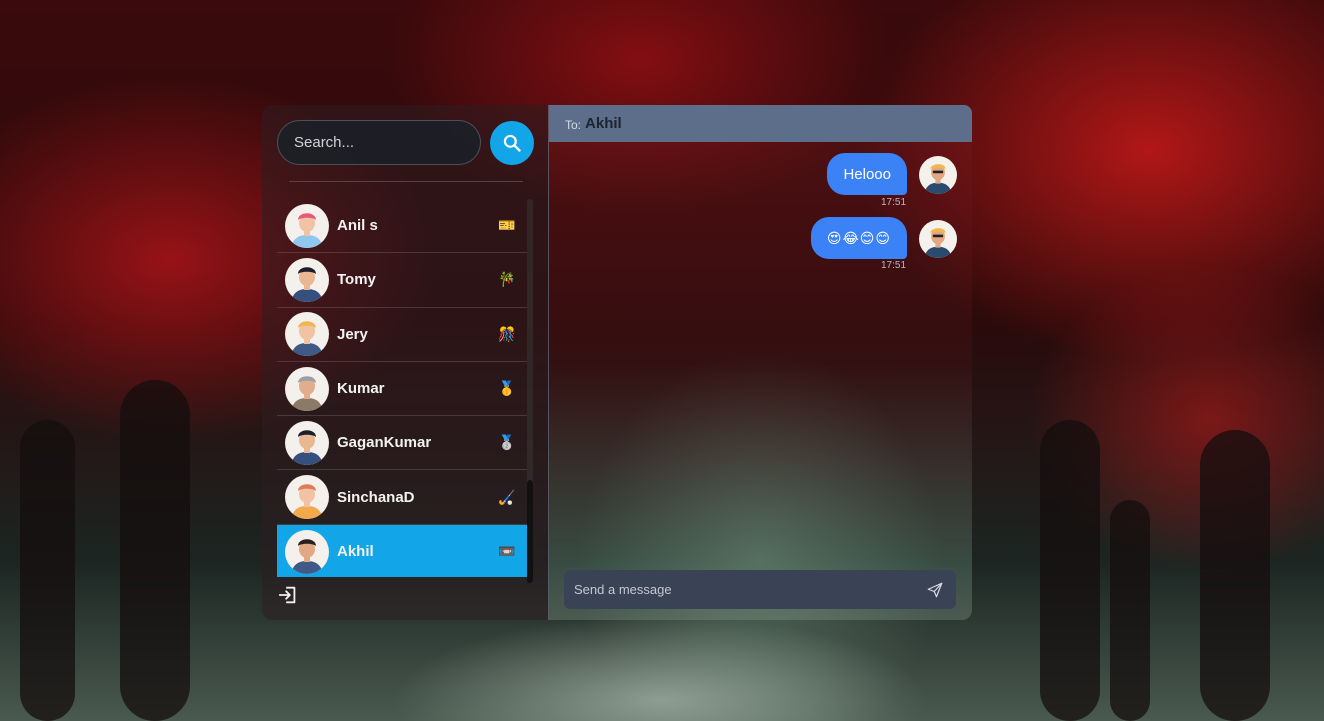  I want to click on message-item: 😍😂😊😊, so click(883, 238).